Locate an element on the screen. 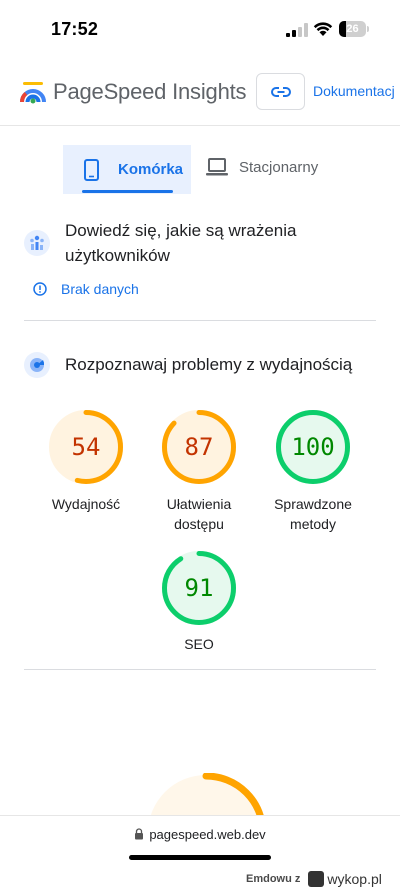 The width and height of the screenshot is (400, 887). score-label-best-practices: Sprawdzone metody is located at coordinates (313, 514).